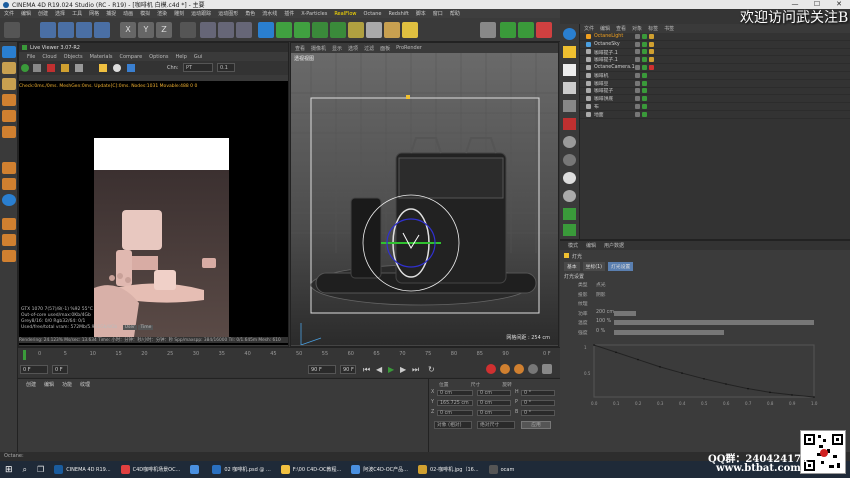 This screenshot has height=478, width=850. What do you see at coordinates (715, 84) in the screenshot?
I see `object-row: 咖啡豆` at bounding box center [715, 84].